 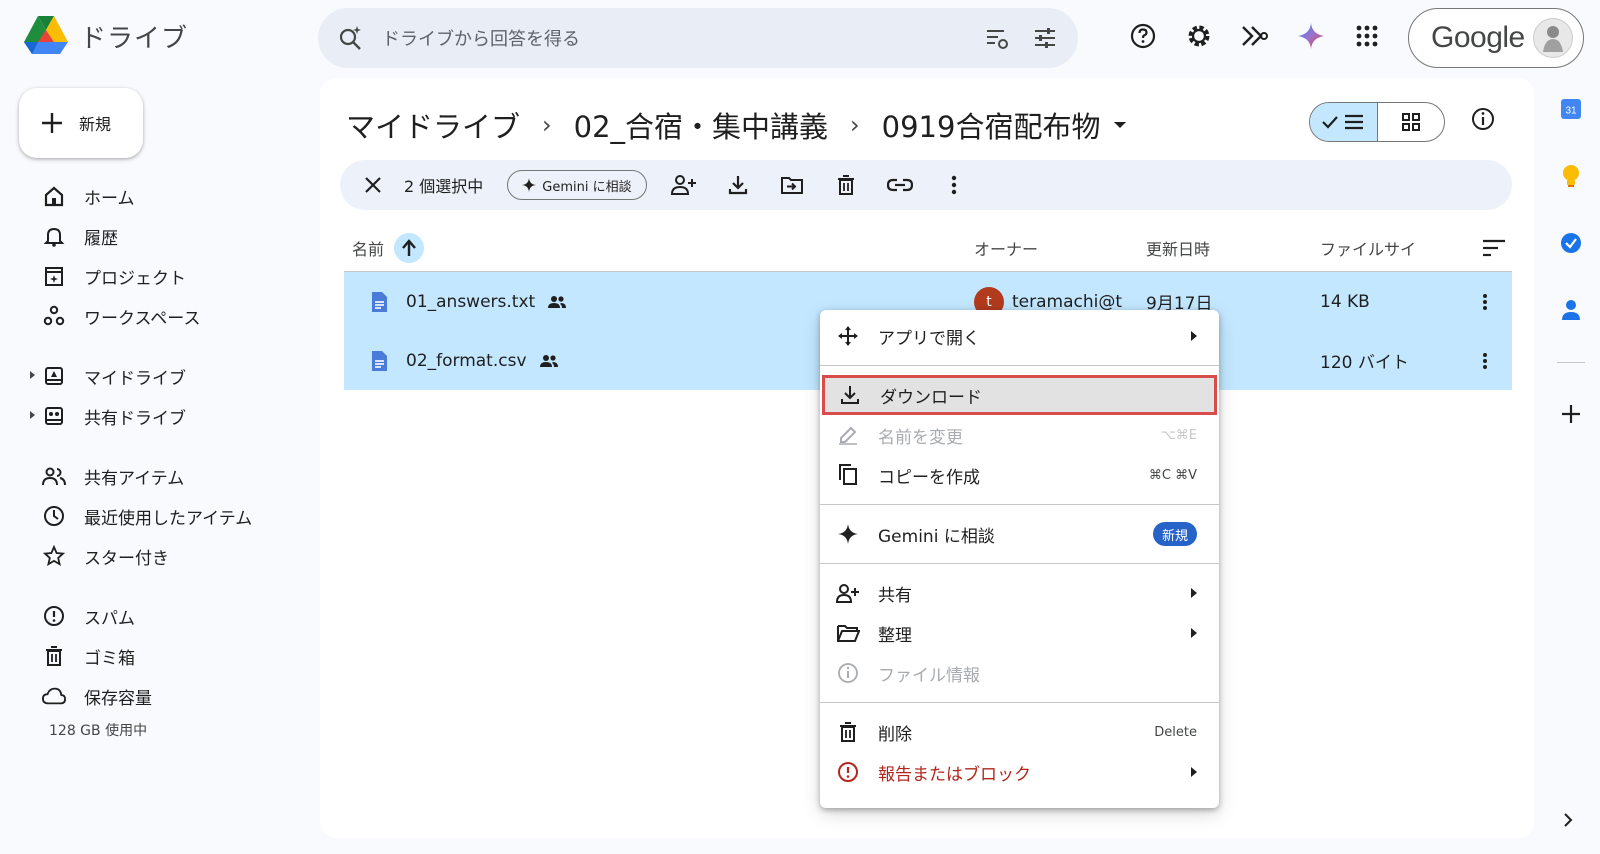 I want to click on download-button, so click(x=738, y=185).